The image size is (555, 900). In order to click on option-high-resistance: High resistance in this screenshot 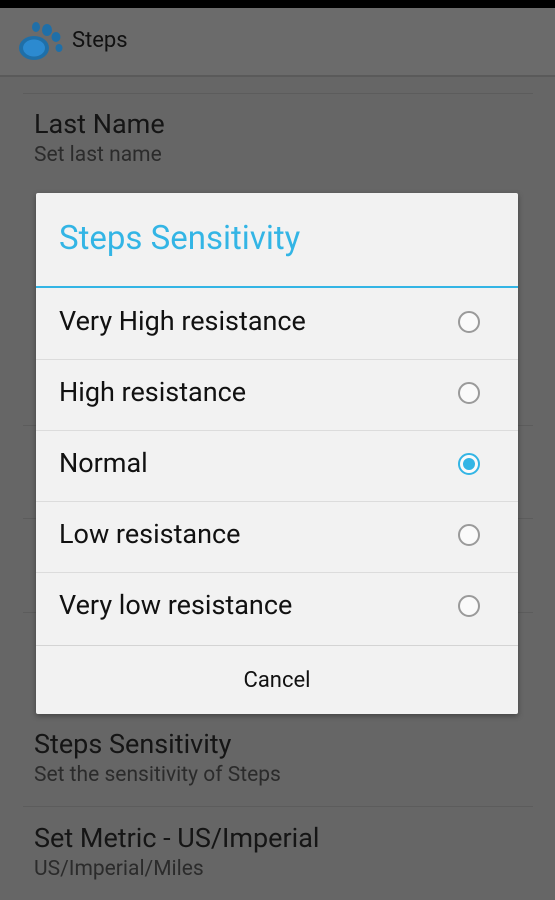, I will do `click(277, 395)`.